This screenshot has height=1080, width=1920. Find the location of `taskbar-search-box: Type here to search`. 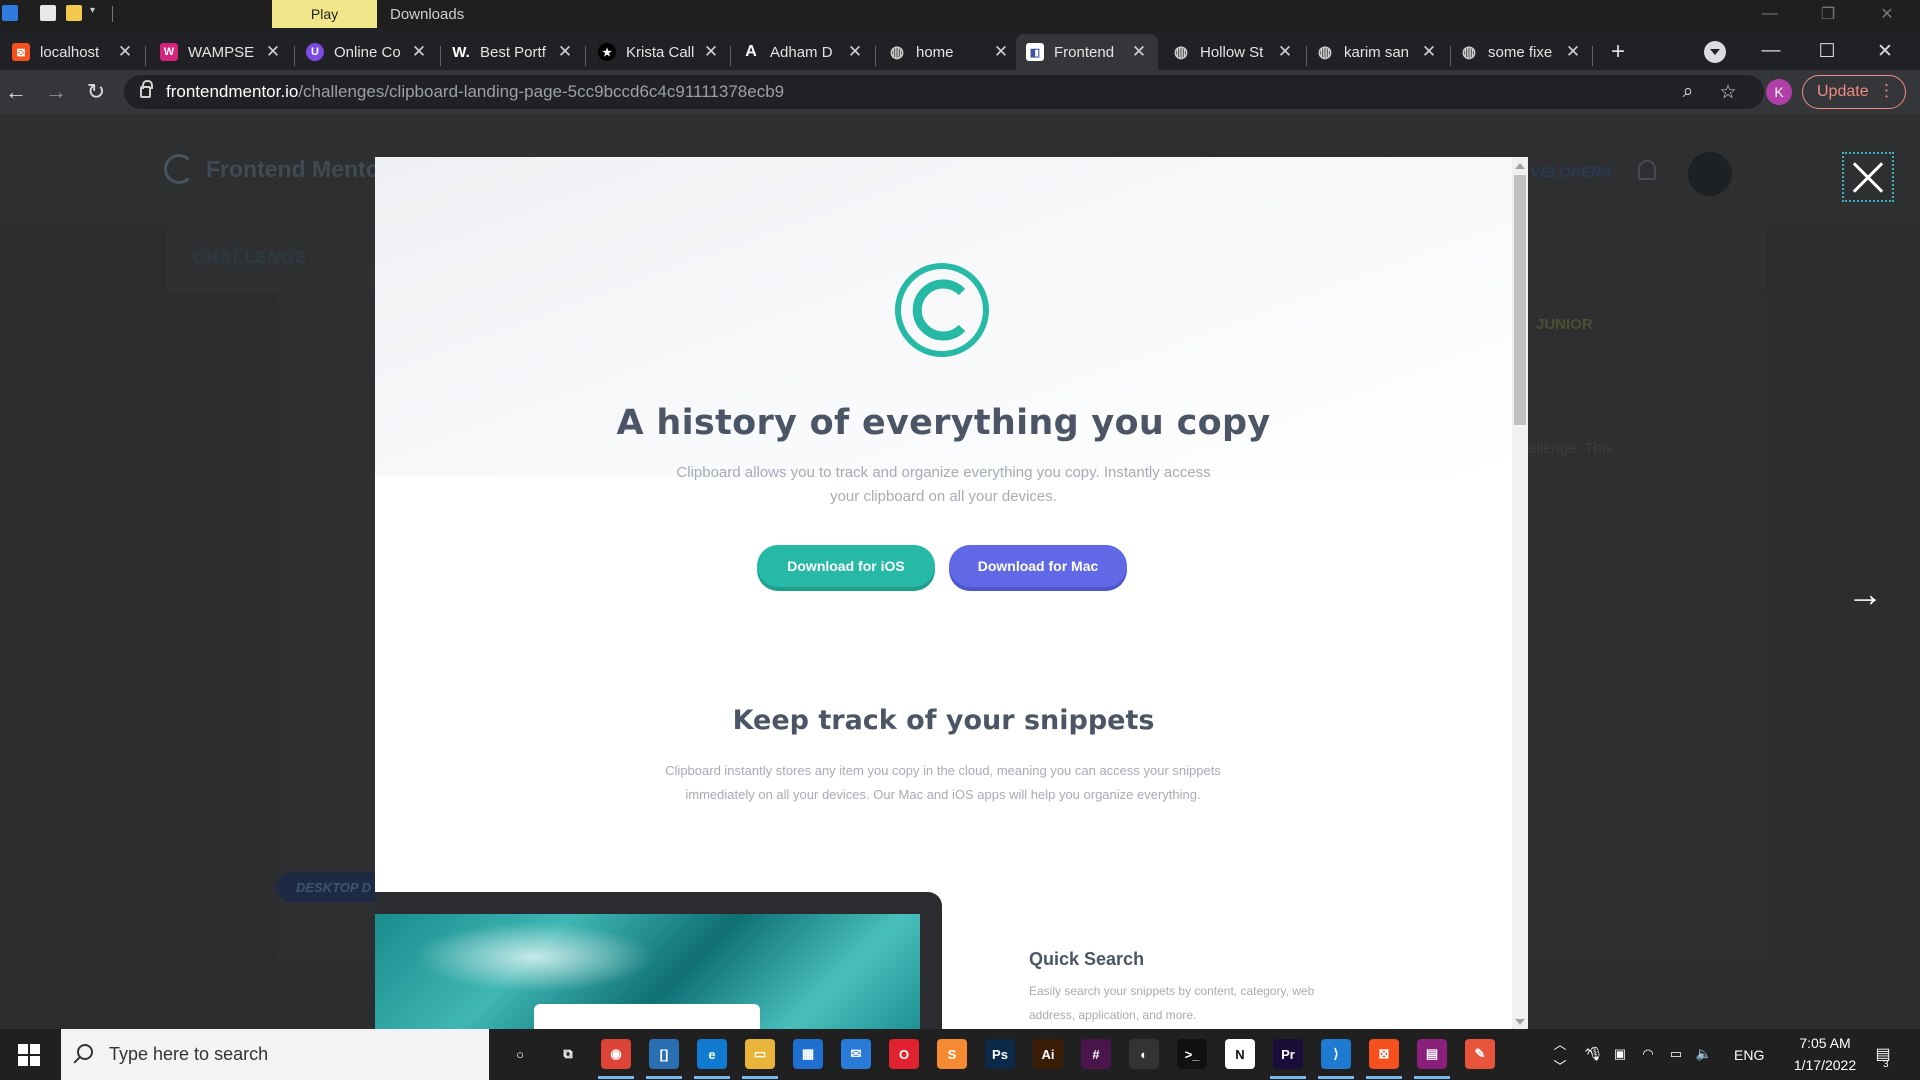

taskbar-search-box: Type here to search is located at coordinates (275, 1054).